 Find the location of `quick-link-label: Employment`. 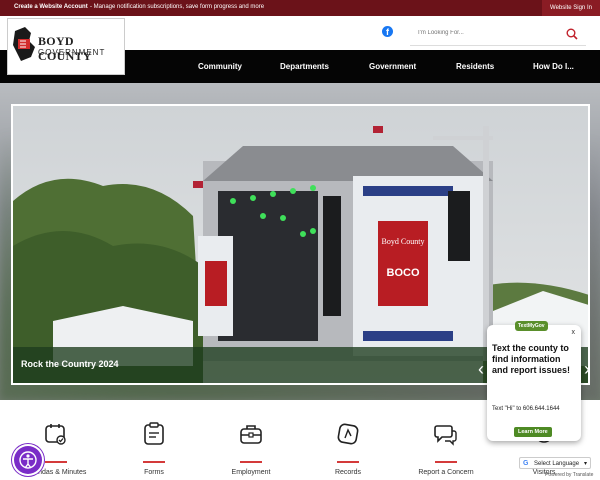

quick-link-label: Employment is located at coordinates (251, 472).